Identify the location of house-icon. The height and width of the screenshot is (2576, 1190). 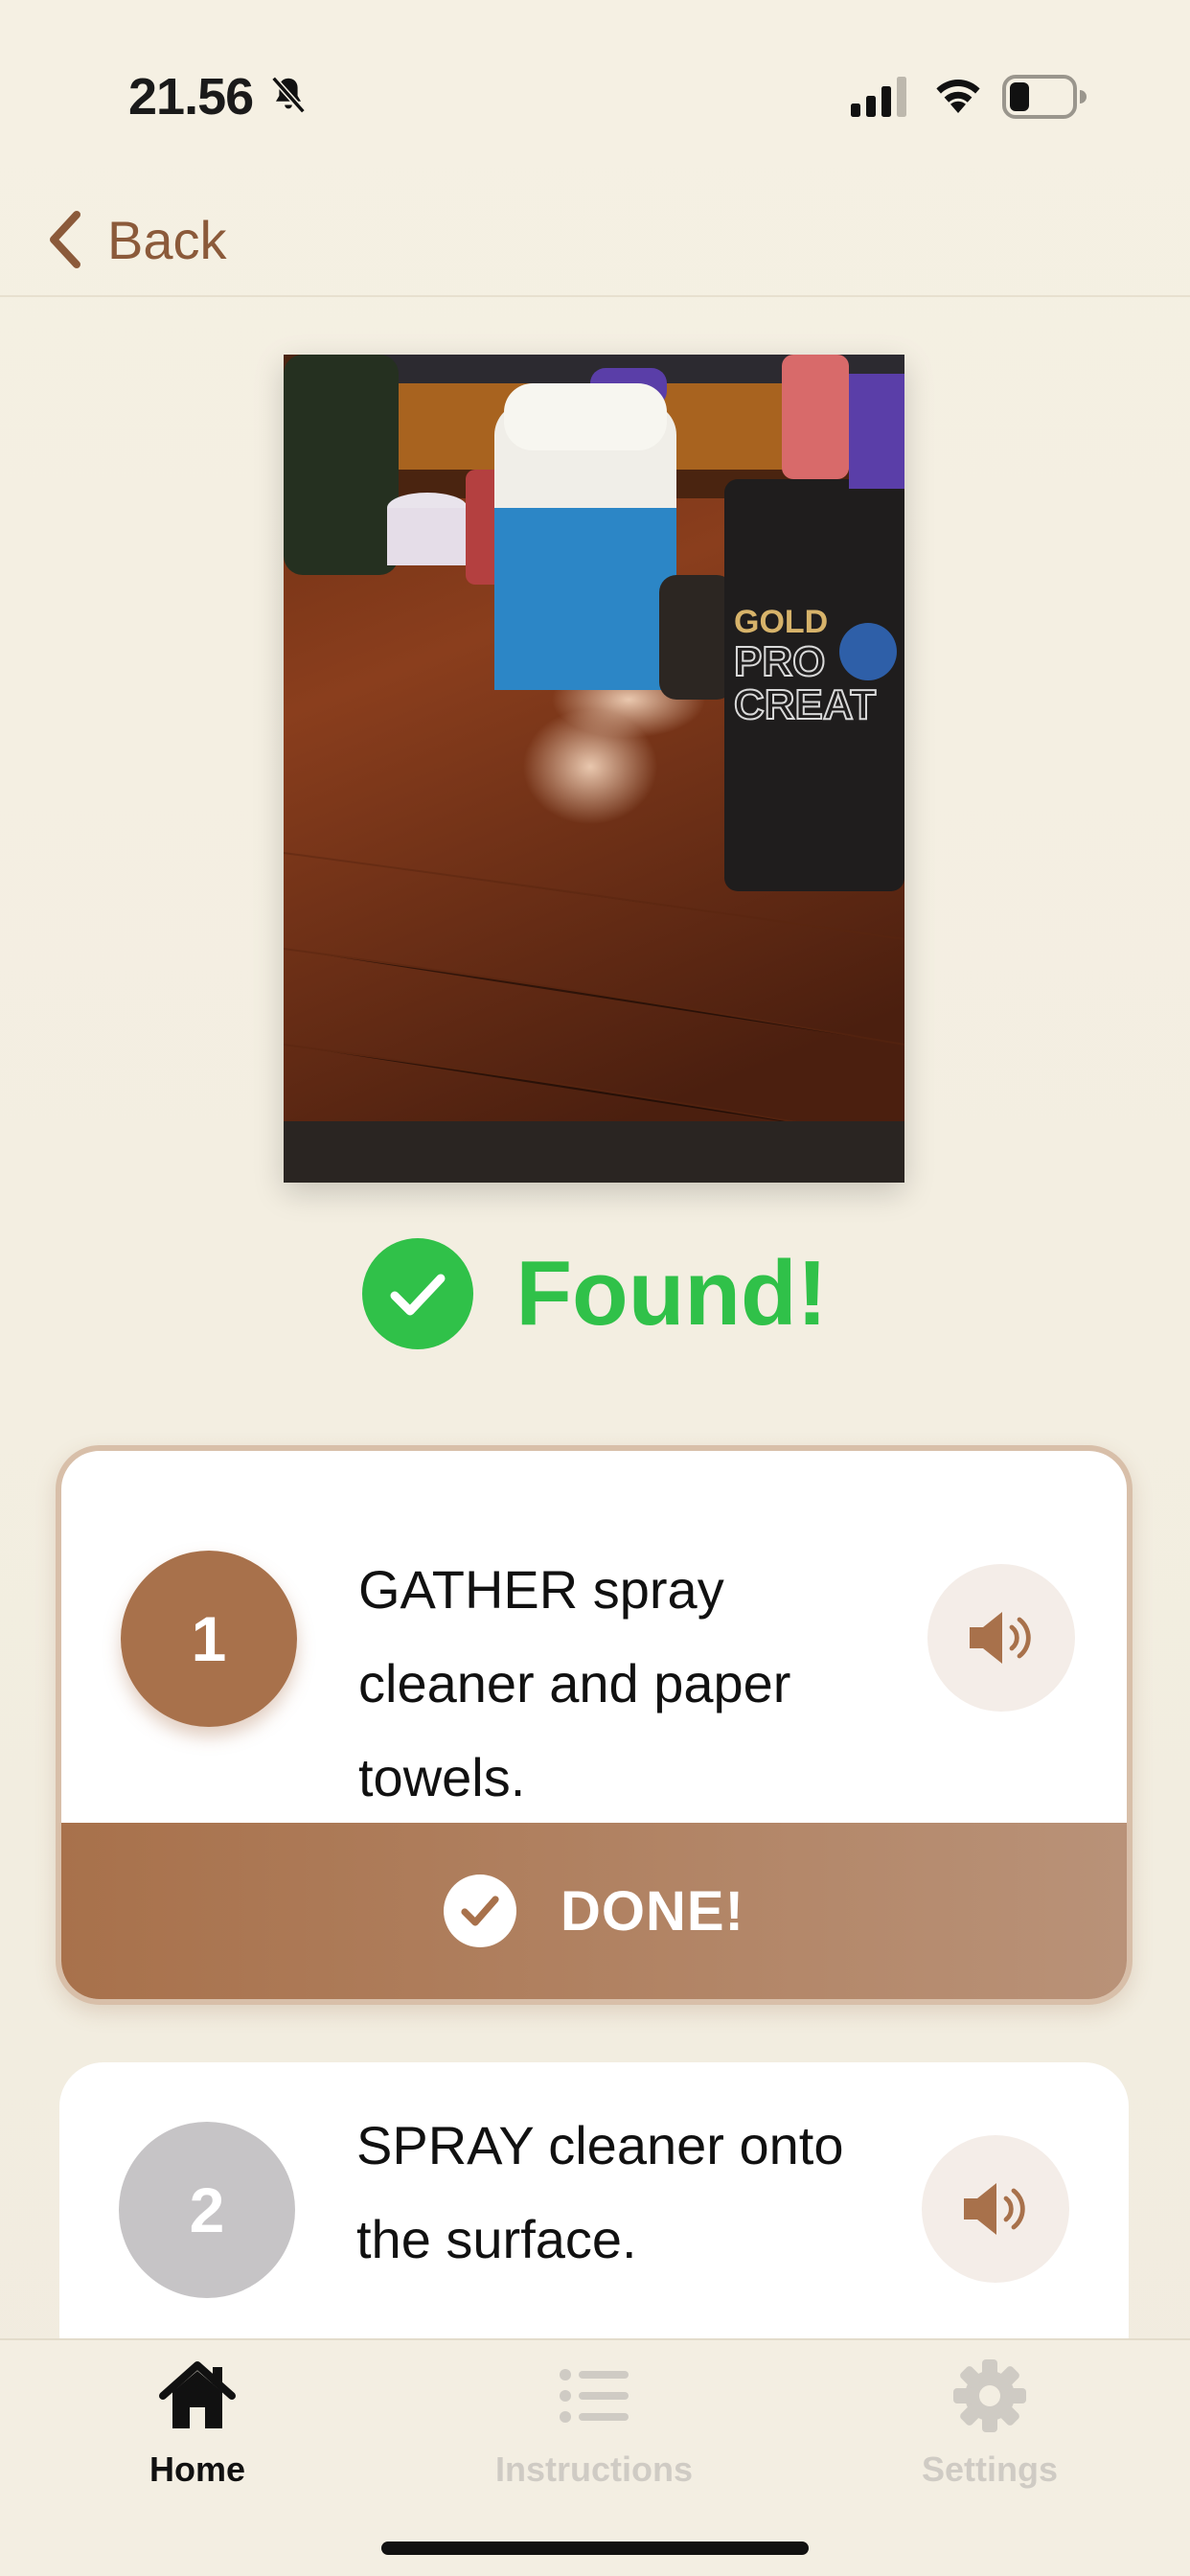
(198, 2394).